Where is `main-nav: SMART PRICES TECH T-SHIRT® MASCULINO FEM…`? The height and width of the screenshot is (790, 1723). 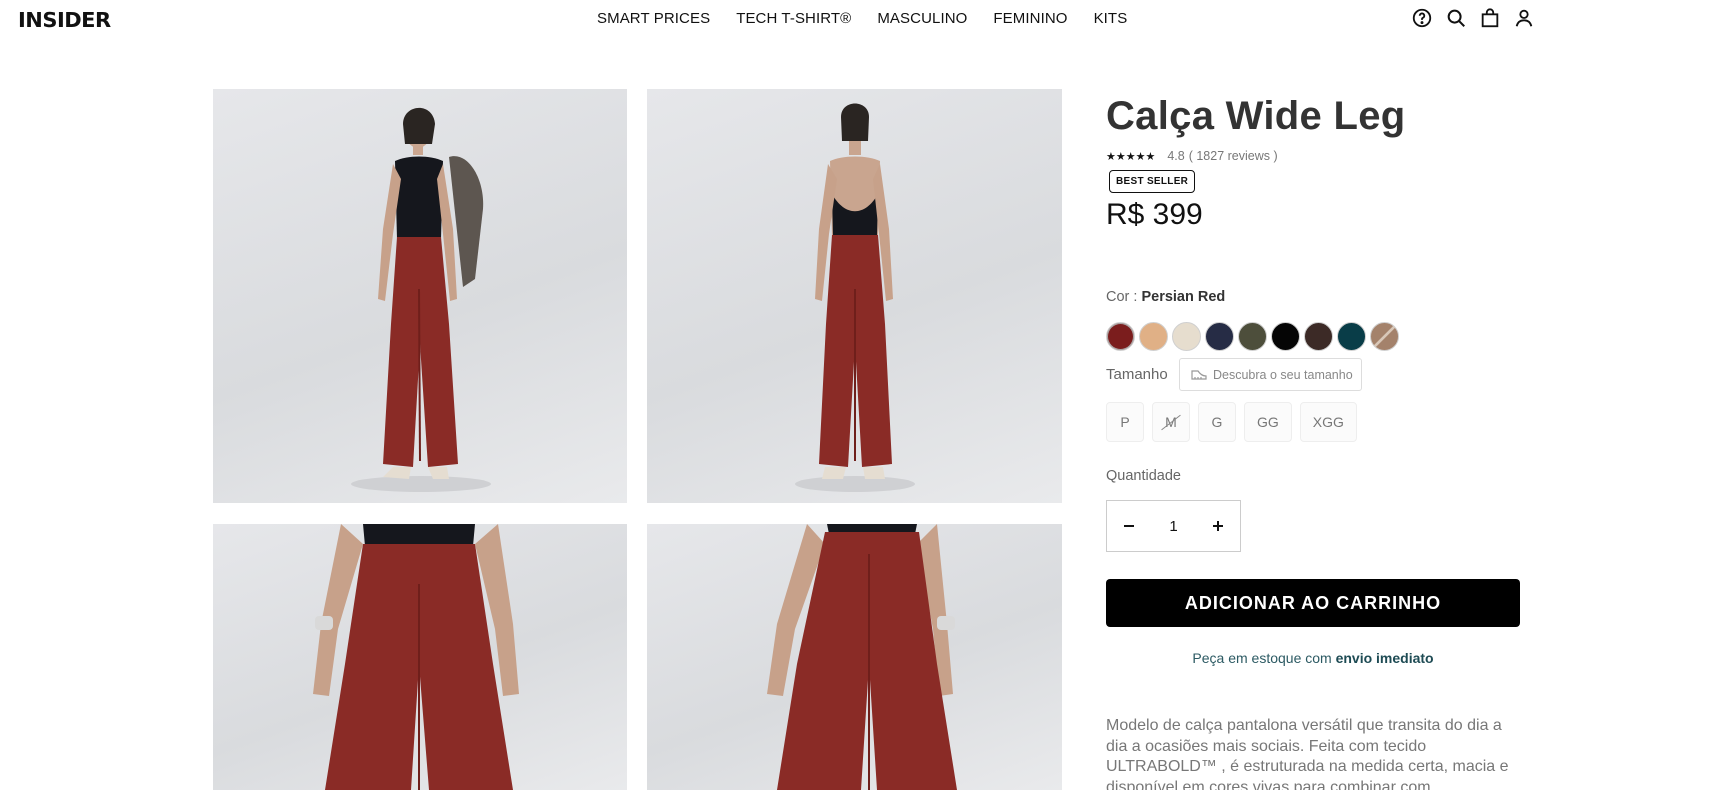 main-nav: SMART PRICES TECH T-SHIRT® MASCULINO FEM… is located at coordinates (875, 18).